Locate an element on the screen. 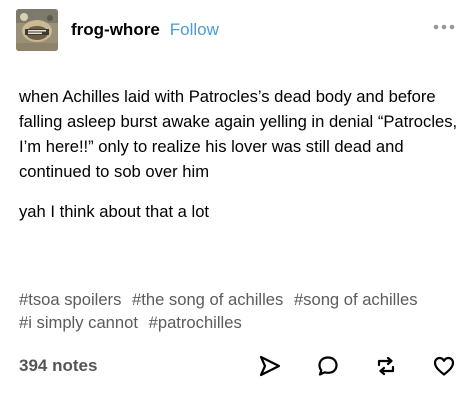 The height and width of the screenshot is (401, 474). post-actions is located at coordinates (341, 366).